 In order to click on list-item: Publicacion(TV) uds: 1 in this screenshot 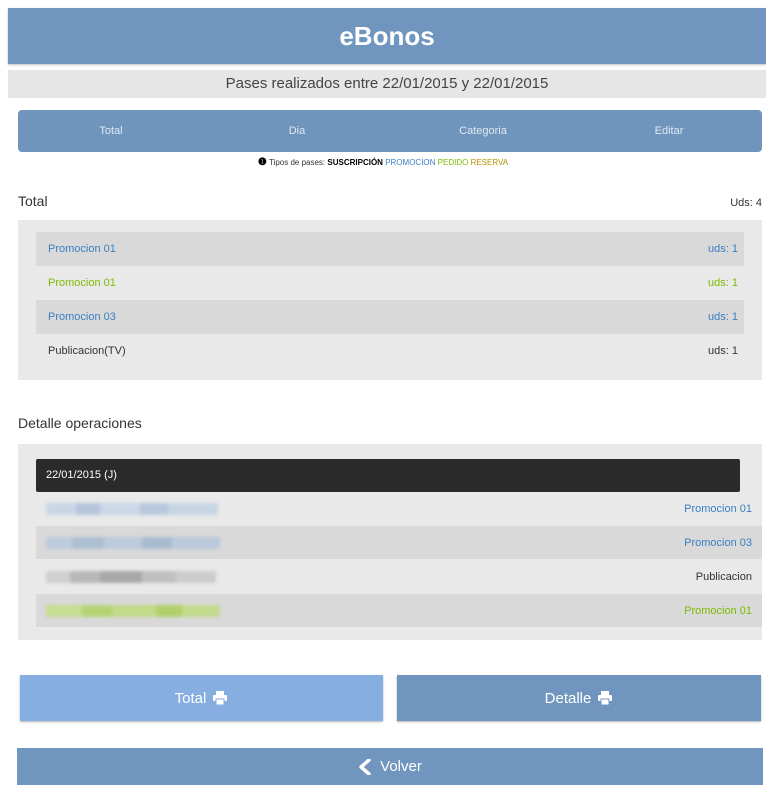, I will do `click(390, 351)`.